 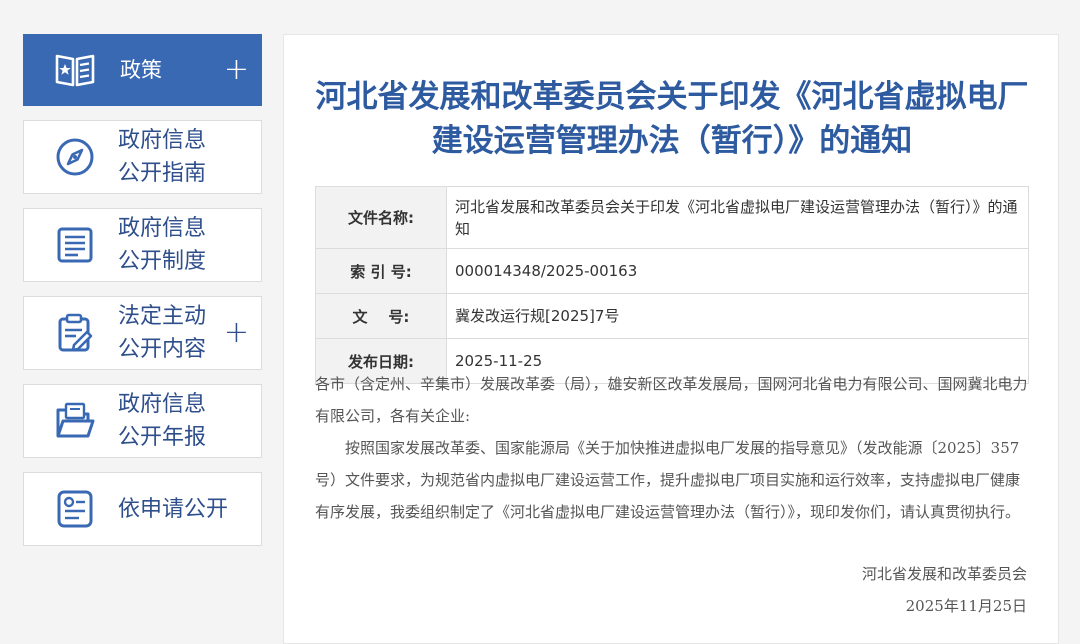 I want to click on document-signature: 河北省发展和改革委员会 2025年11月25日, so click(x=944, y=590).